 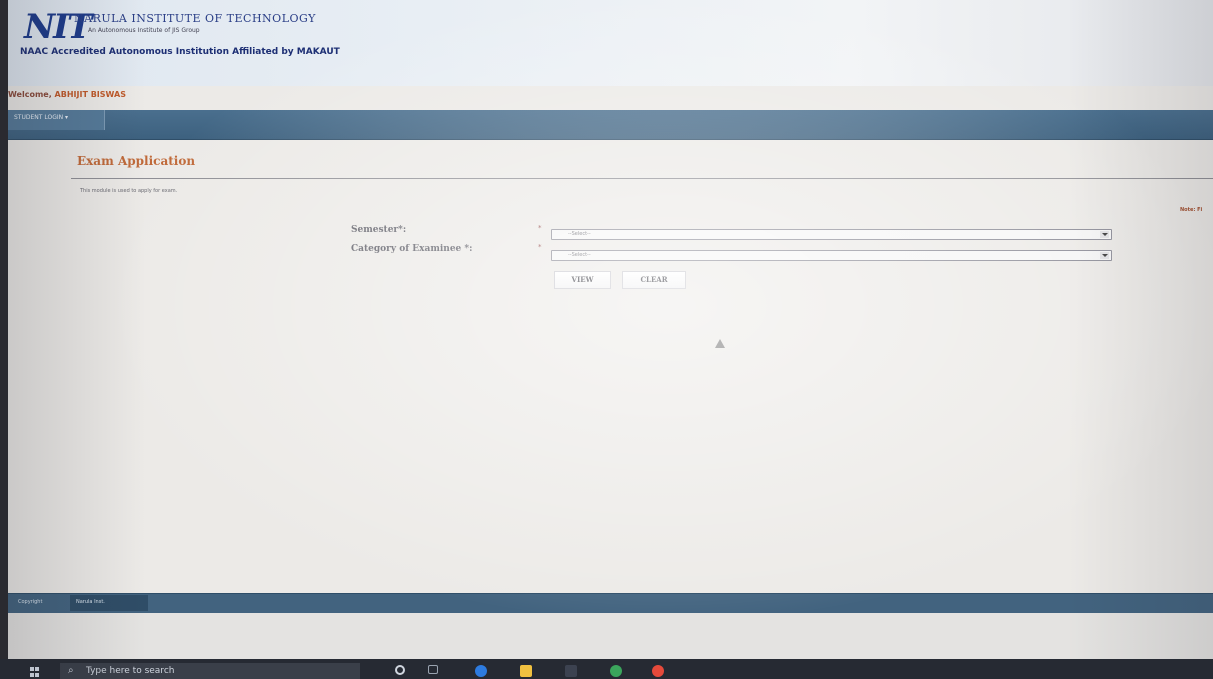 I want to click on nav-item-student-login: STUDENT LOGIN ▾, so click(x=56, y=120).